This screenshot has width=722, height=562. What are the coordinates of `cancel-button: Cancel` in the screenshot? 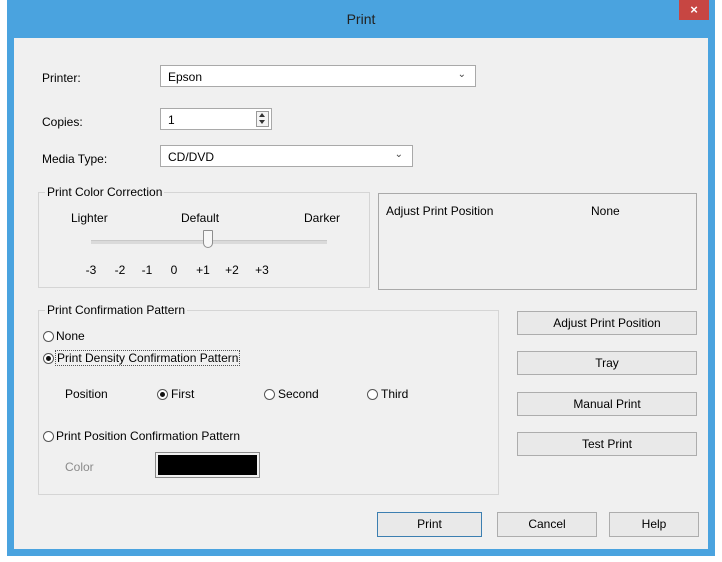 It's located at (547, 524).